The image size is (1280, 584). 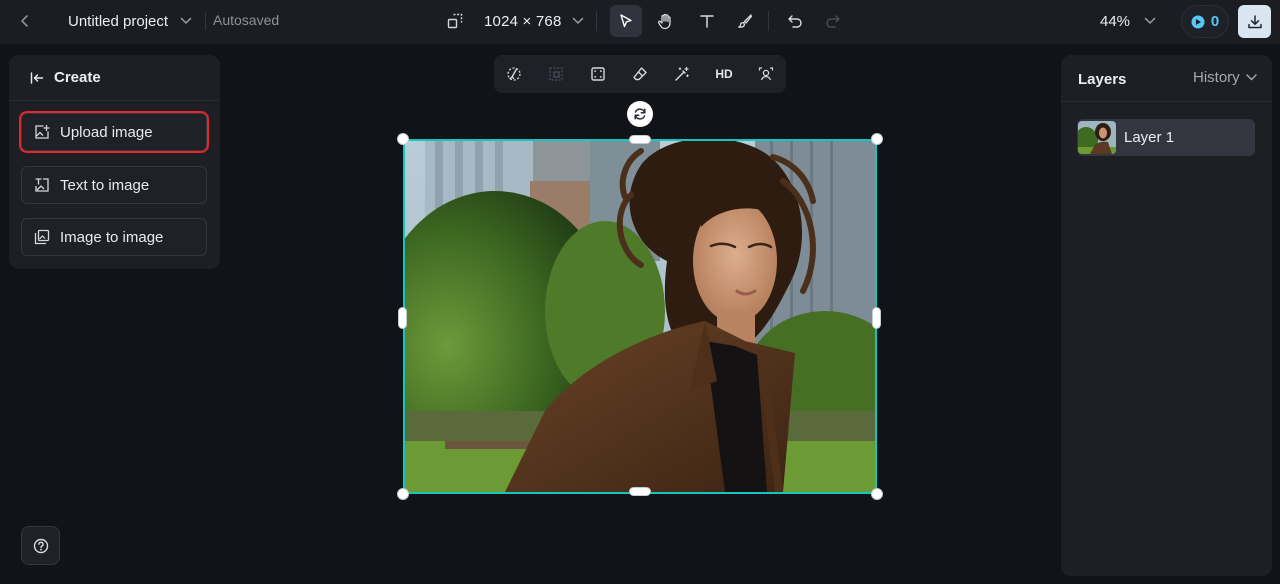 I want to click on rotate-icon, so click(x=640, y=114).